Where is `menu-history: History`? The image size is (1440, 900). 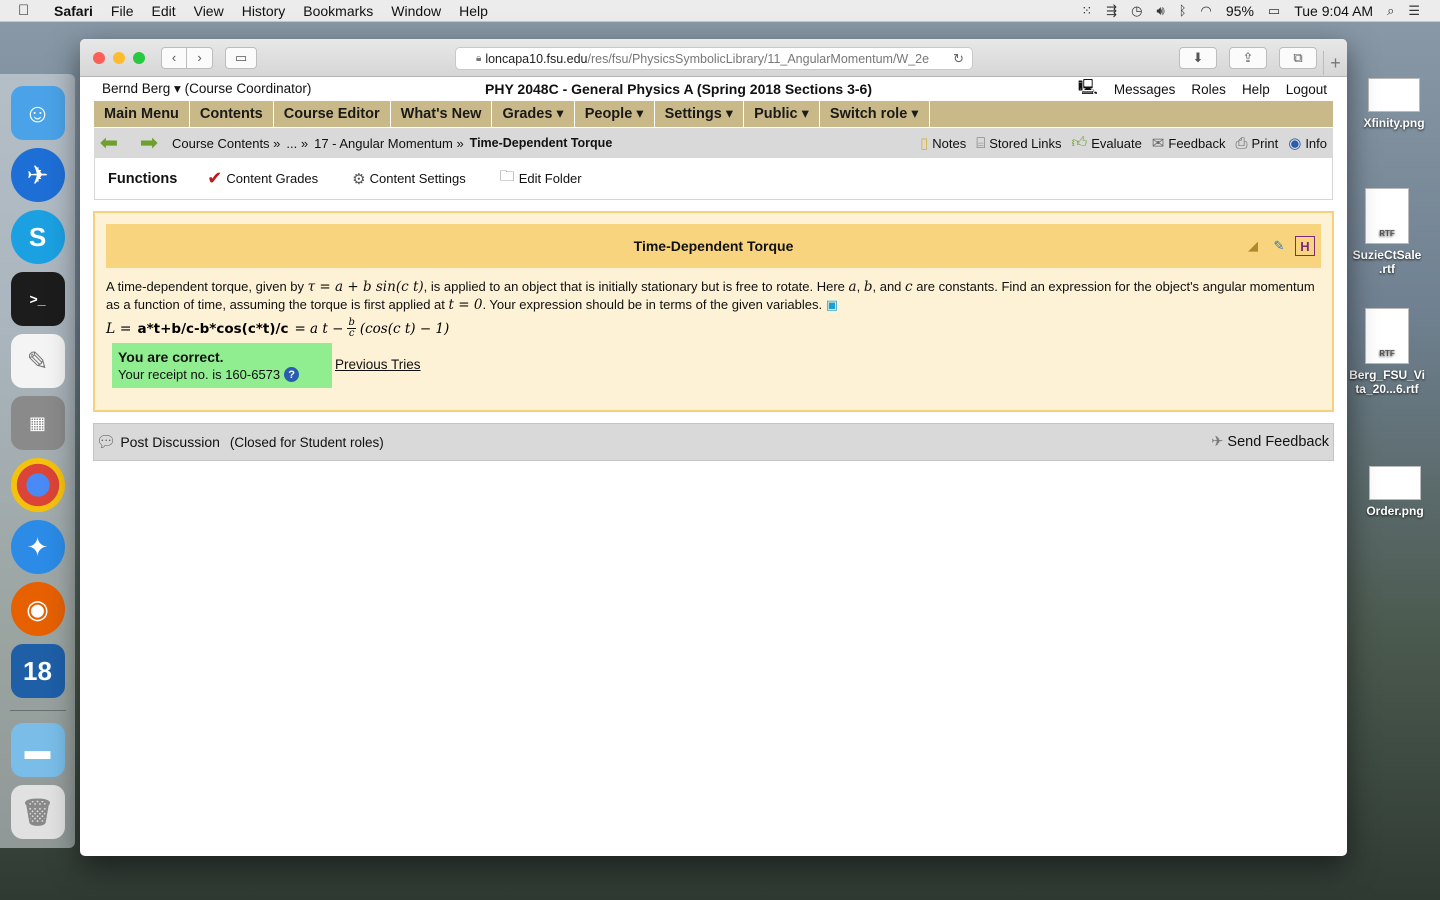 menu-history: History is located at coordinates (264, 11).